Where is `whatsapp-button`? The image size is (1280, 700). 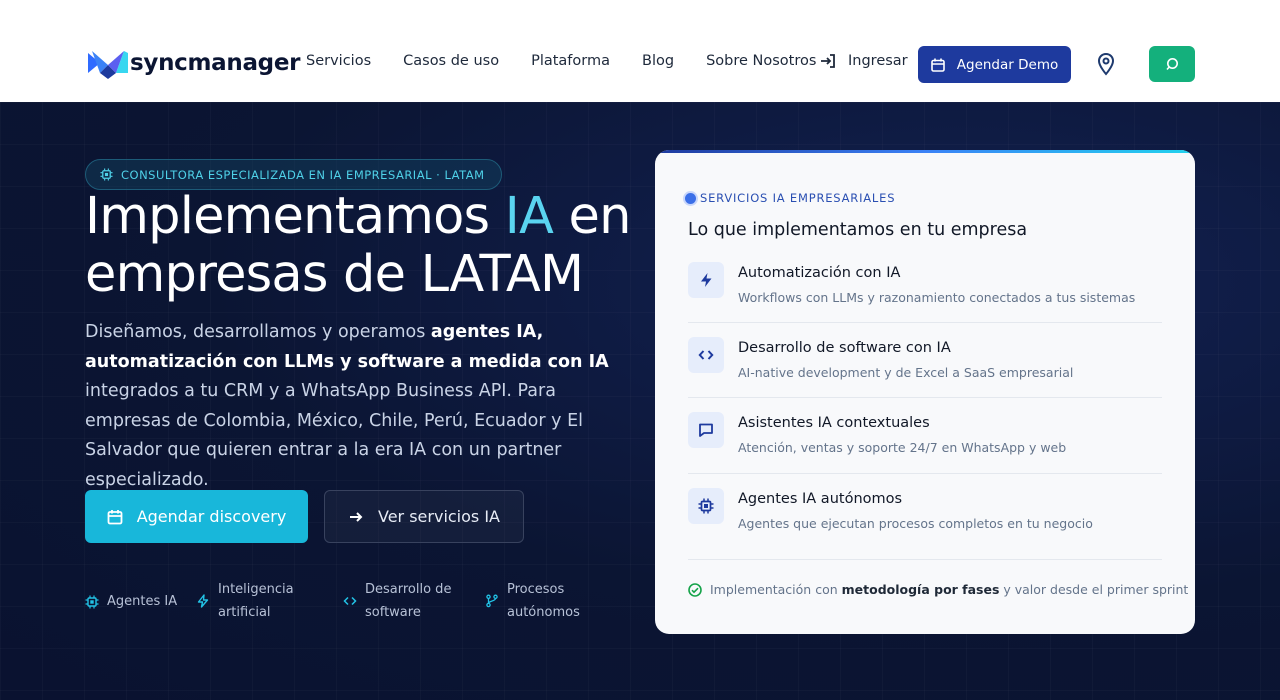 whatsapp-button is located at coordinates (1172, 64).